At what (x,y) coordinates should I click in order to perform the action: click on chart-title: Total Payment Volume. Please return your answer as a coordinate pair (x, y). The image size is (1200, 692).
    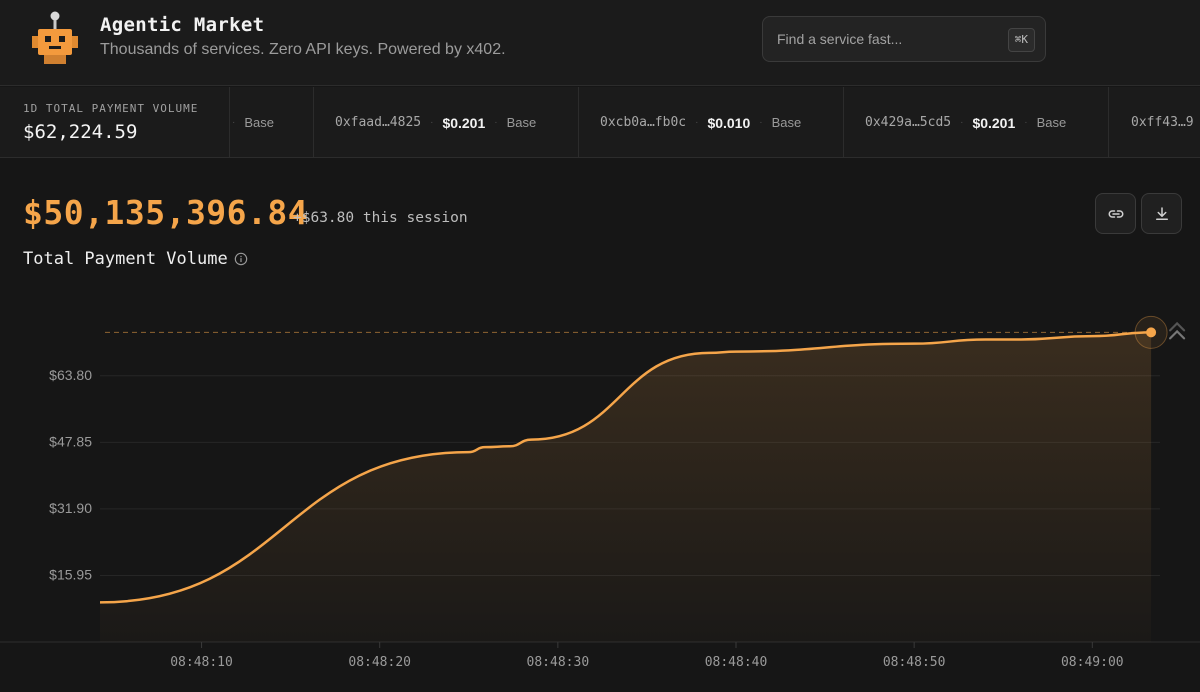
    Looking at the image, I should click on (135, 259).